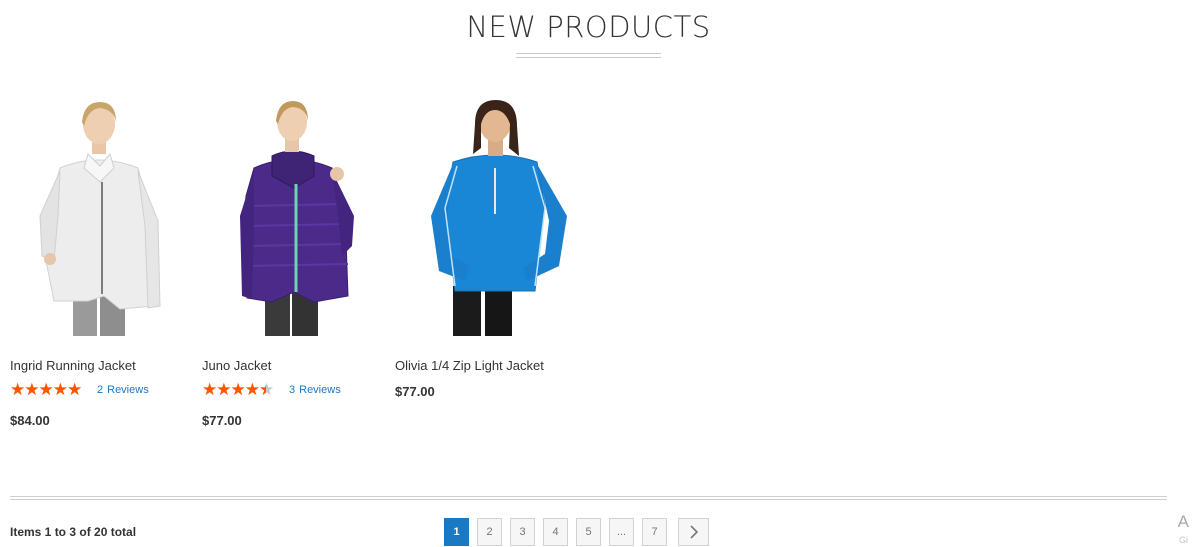  I want to click on rating-summary: ★★★★★ ★★★★★ 3Reviews, so click(271, 390).